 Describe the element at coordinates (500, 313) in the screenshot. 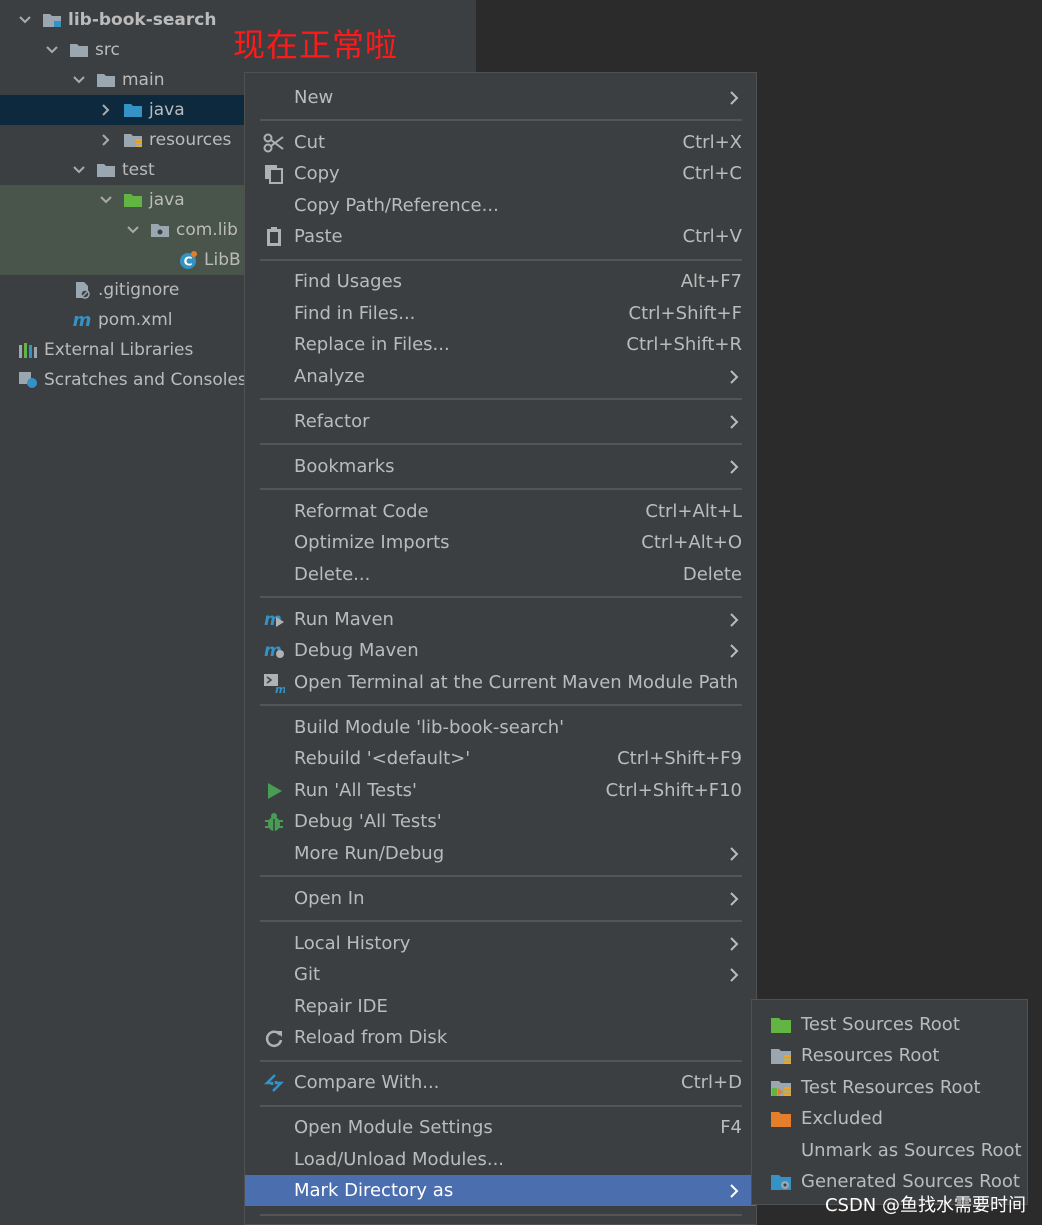

I see `menu-item-find-in-files: Find in Files... Ctrl+Shift+F` at that location.